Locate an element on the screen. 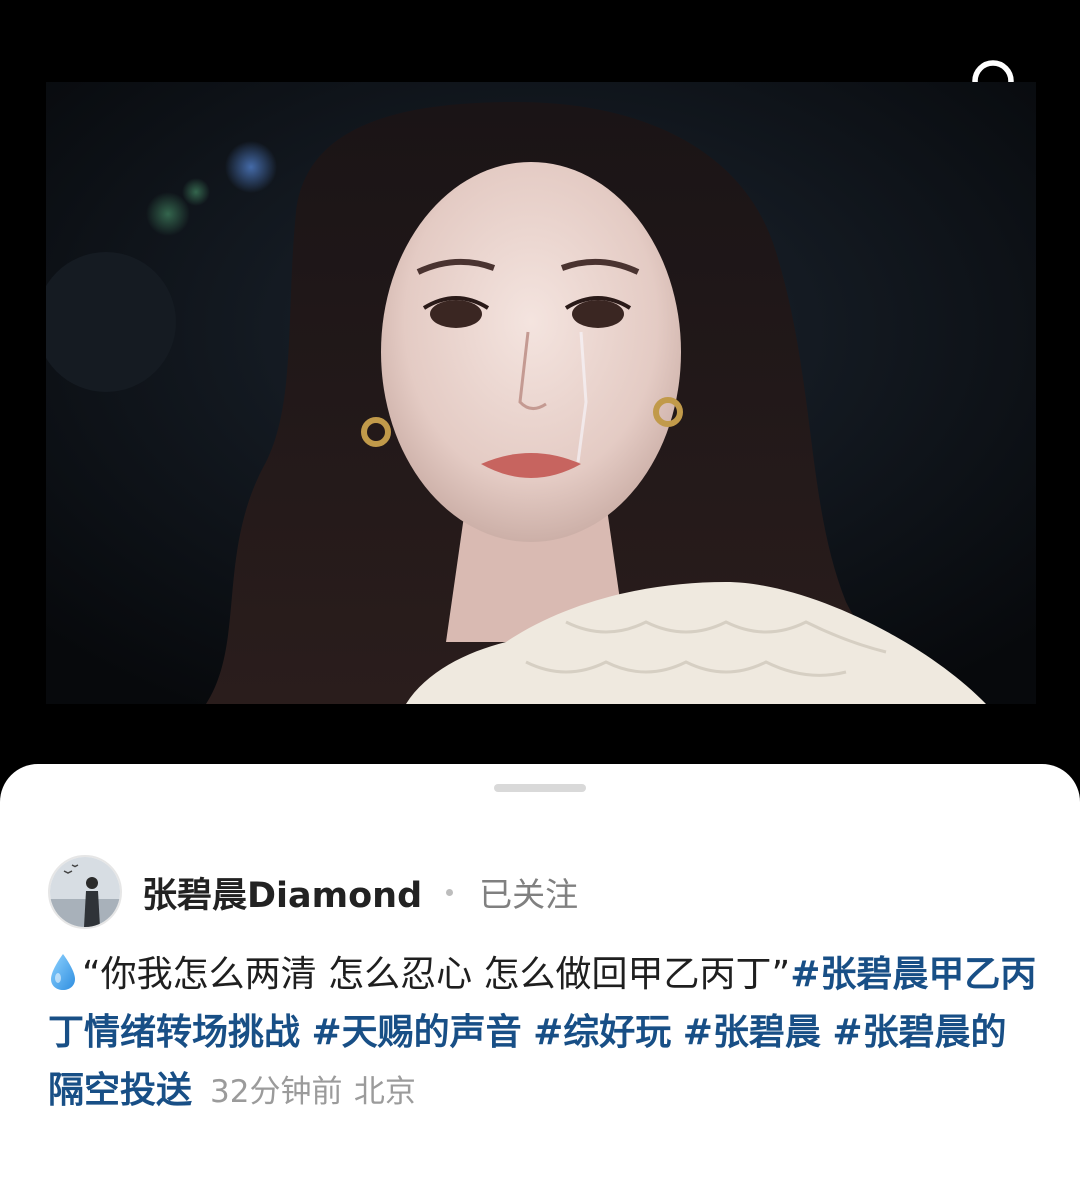 The image size is (1080, 1186). author-name: 张碧晨Diamond is located at coordinates (282, 892).